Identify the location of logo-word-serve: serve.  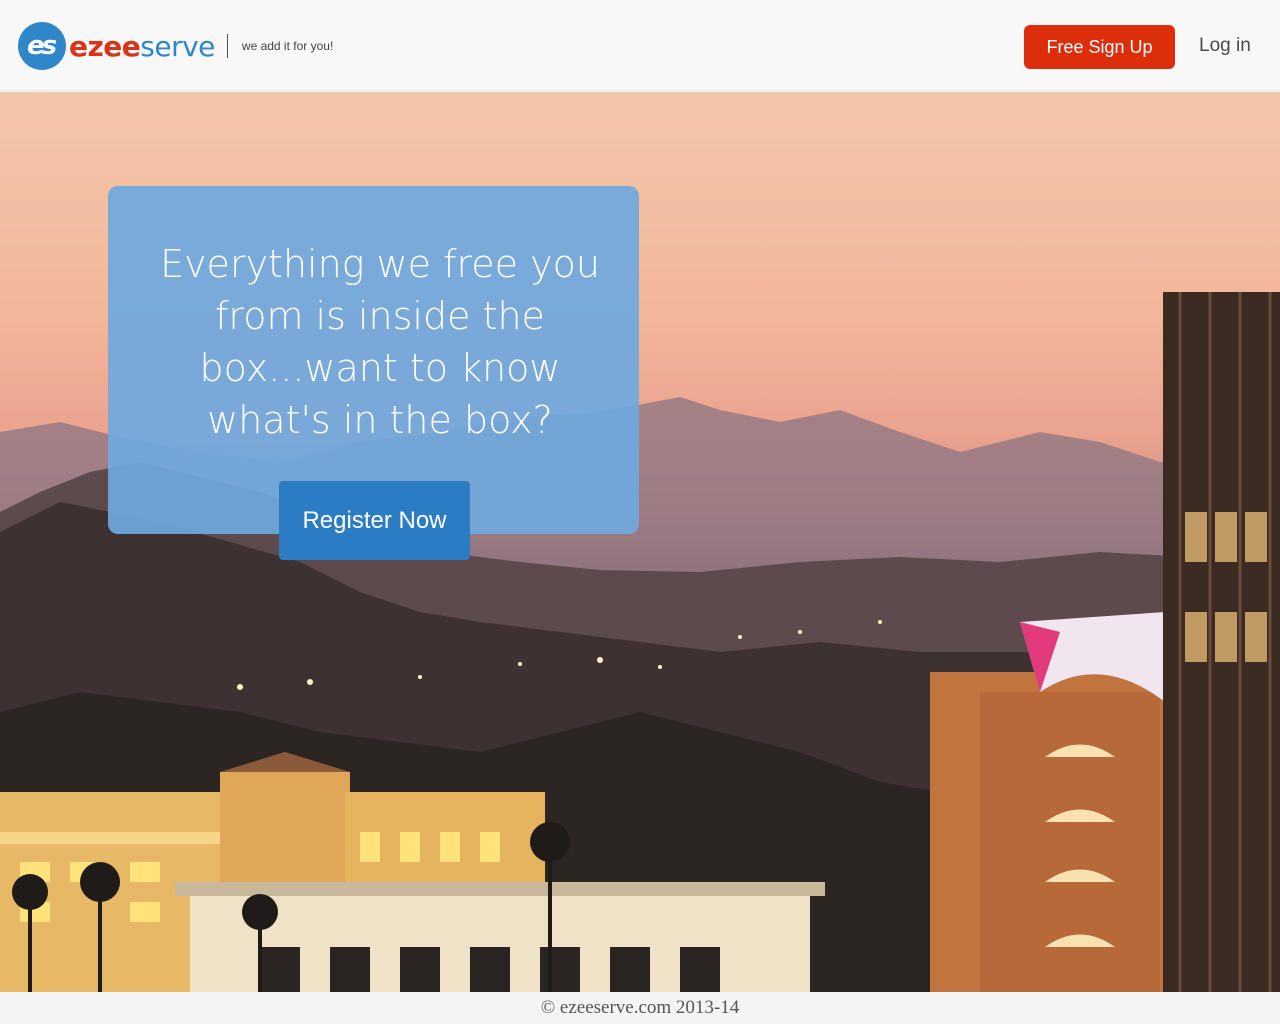
(177, 46).